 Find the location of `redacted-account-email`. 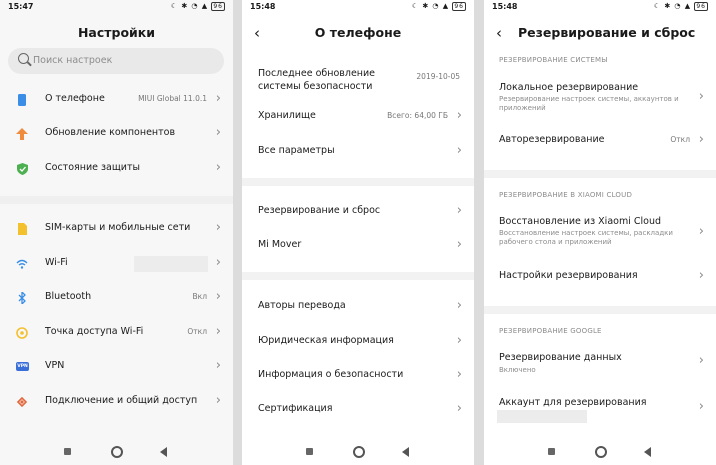

redacted-account-email is located at coordinates (542, 416).